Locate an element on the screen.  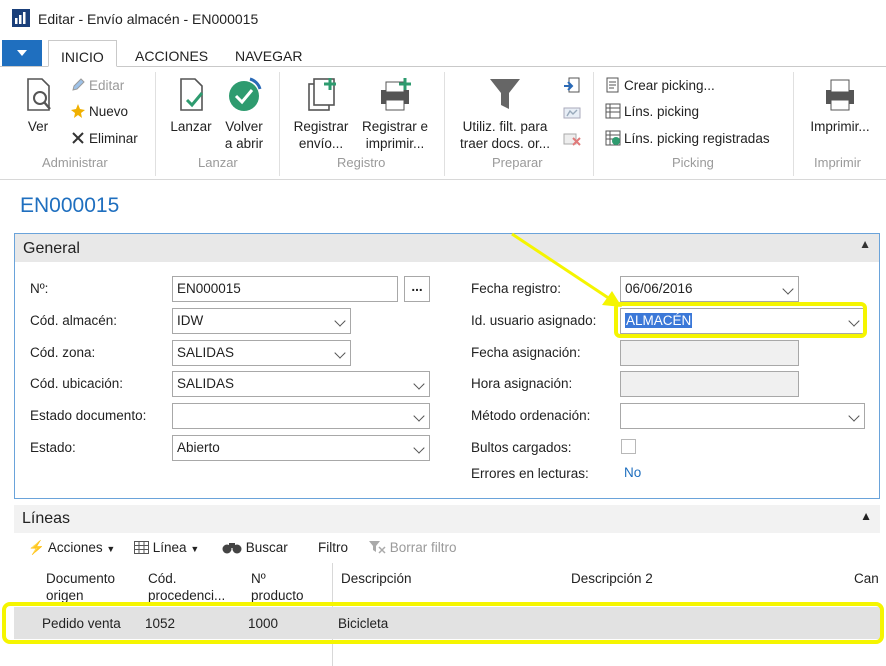
errores-lecturas-value: No is located at coordinates (632, 472).